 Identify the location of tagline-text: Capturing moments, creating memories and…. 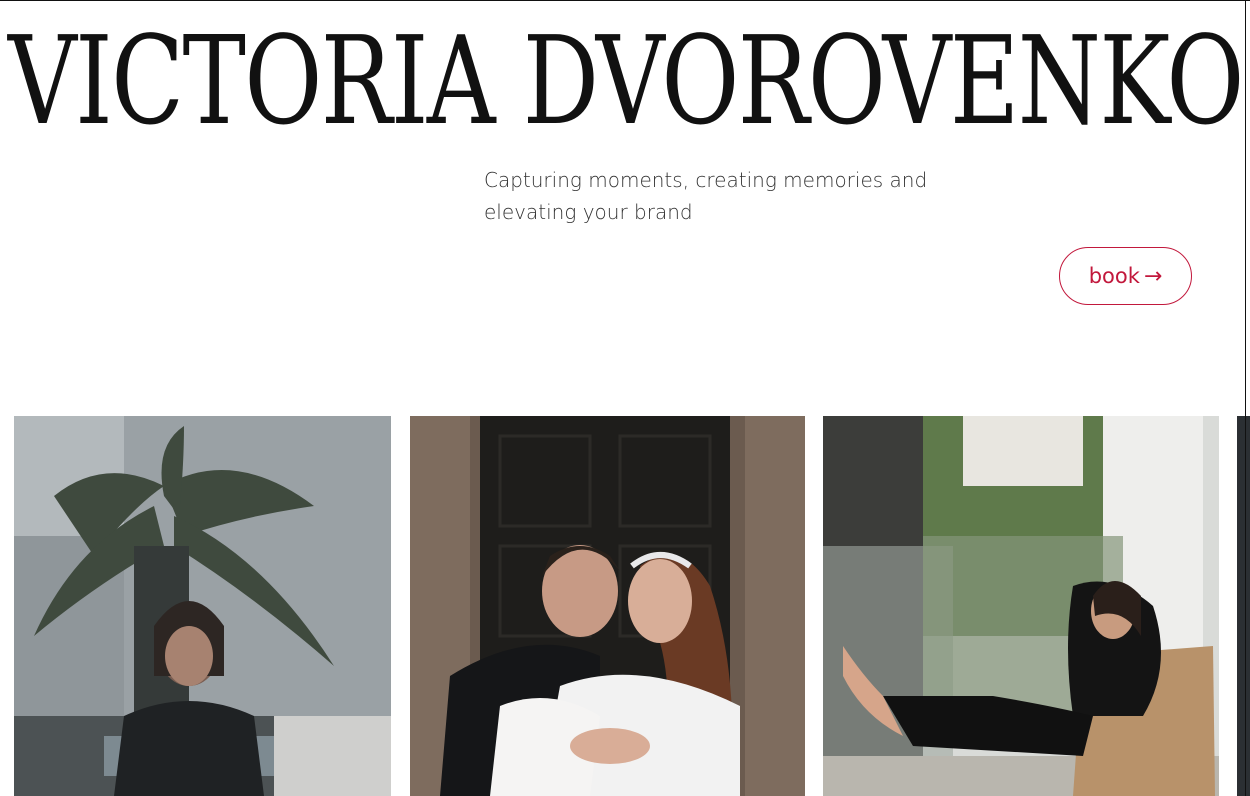
(706, 196).